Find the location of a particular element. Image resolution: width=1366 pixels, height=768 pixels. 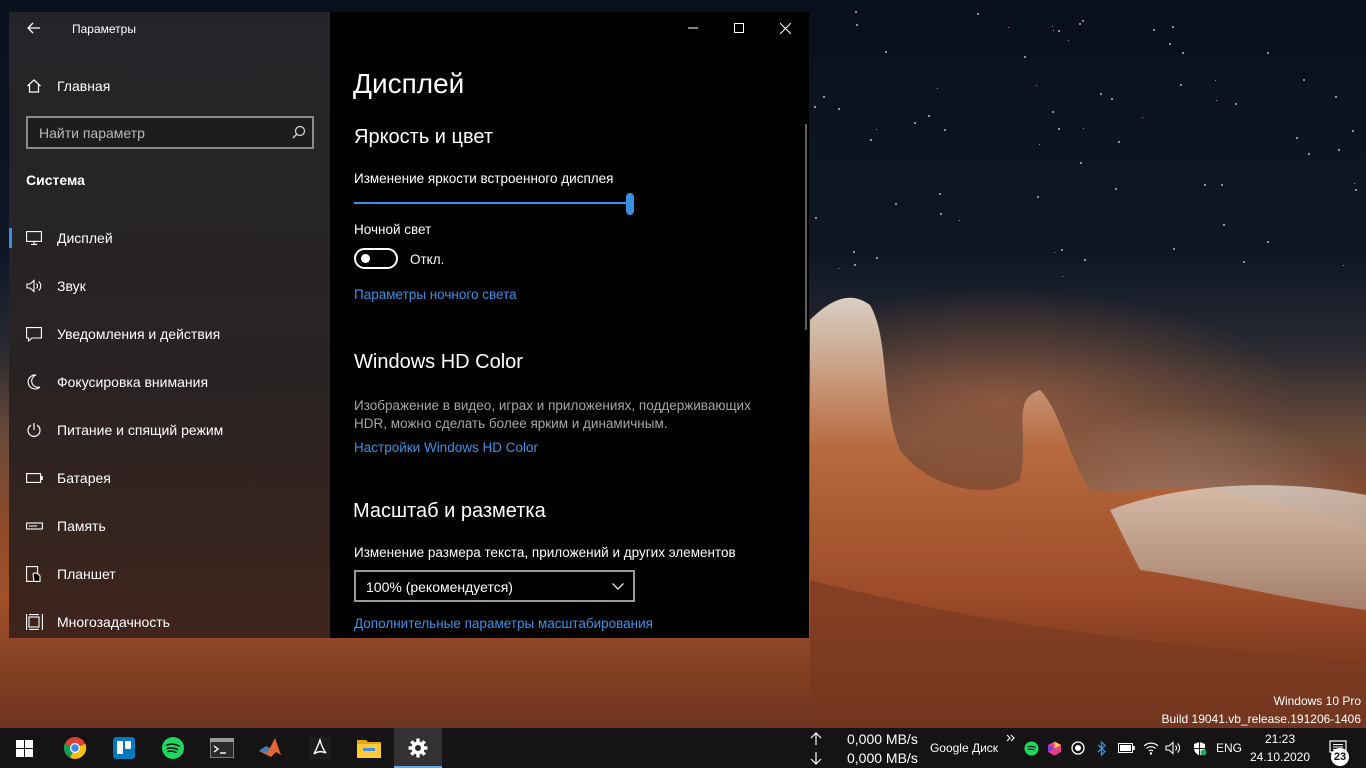

sidebar-item-power: Питание и спящий режим is located at coordinates (169, 430).